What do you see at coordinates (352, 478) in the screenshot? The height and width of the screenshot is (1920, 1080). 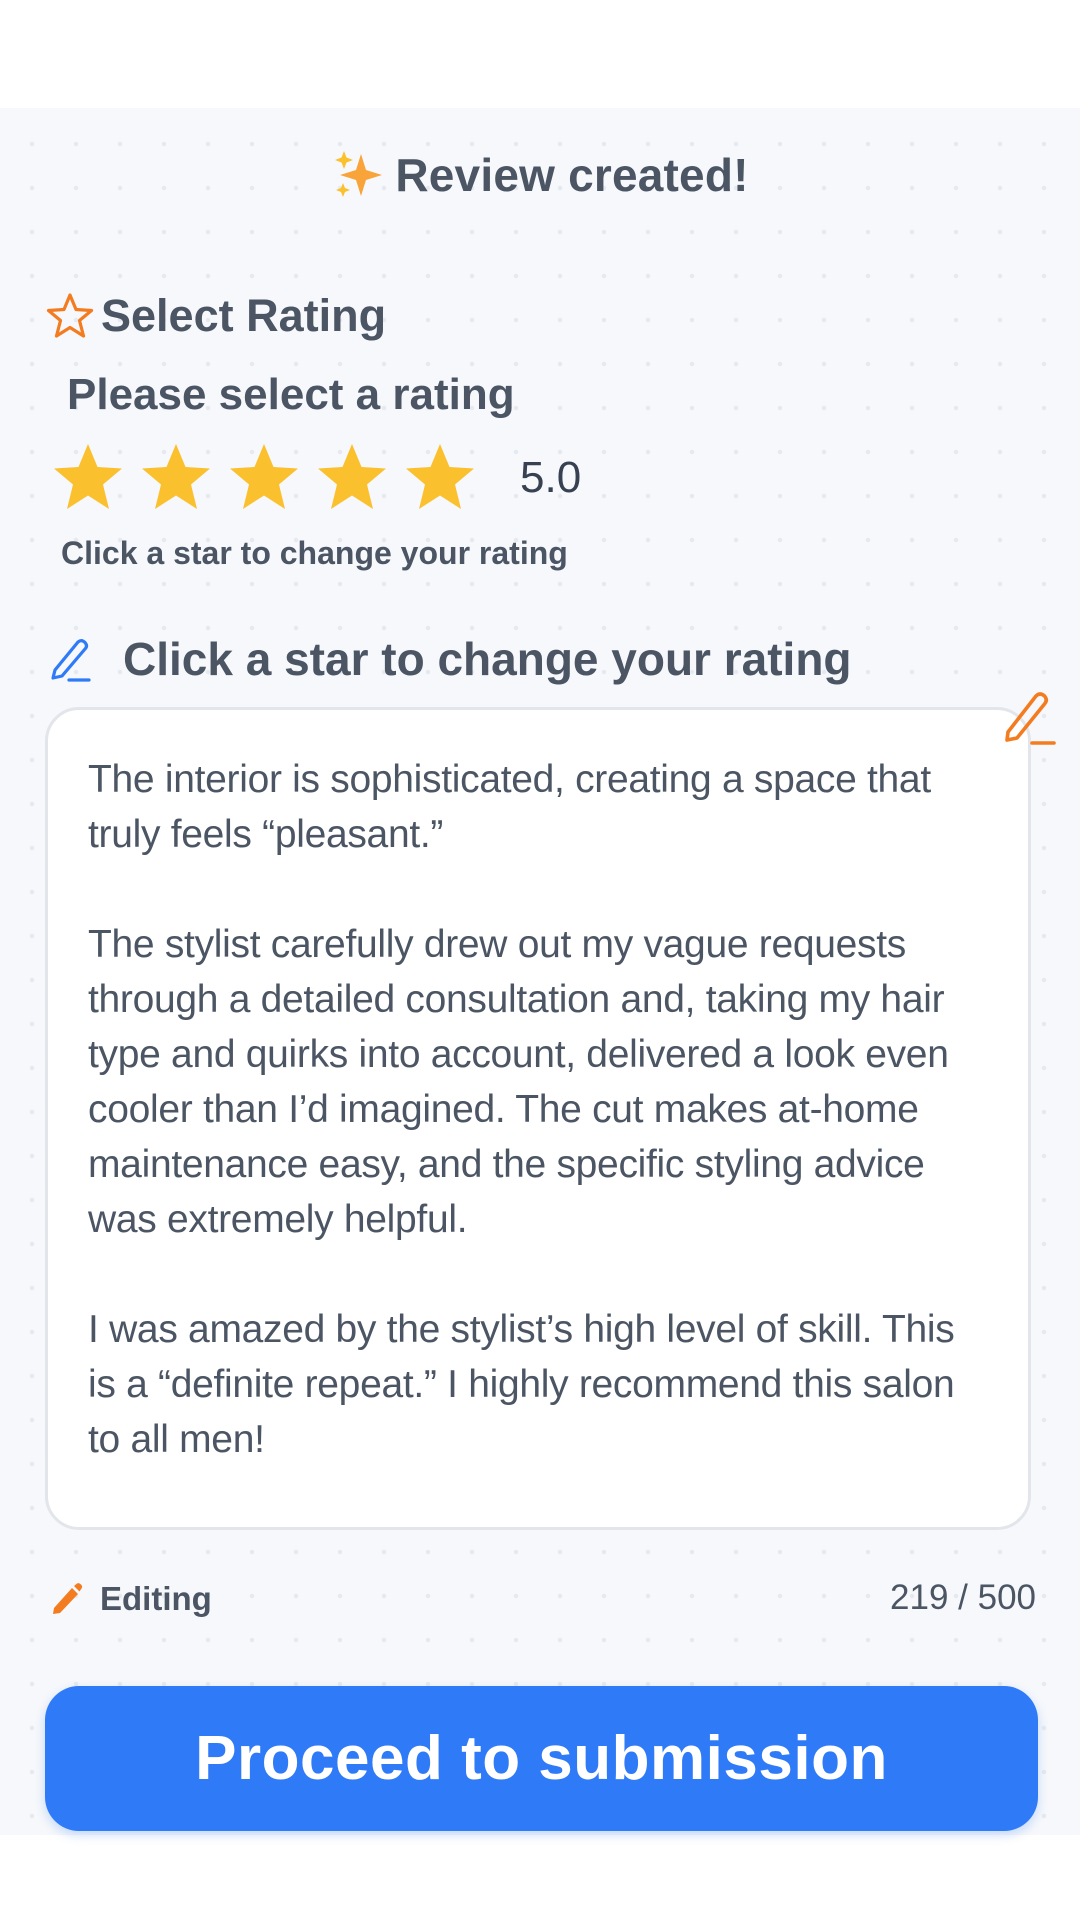 I see `star-4-icon` at bounding box center [352, 478].